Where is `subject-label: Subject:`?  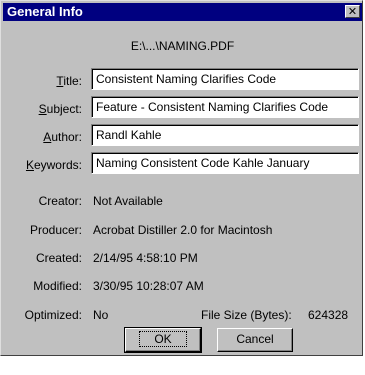
subject-label: Subject: is located at coordinates (60, 109).